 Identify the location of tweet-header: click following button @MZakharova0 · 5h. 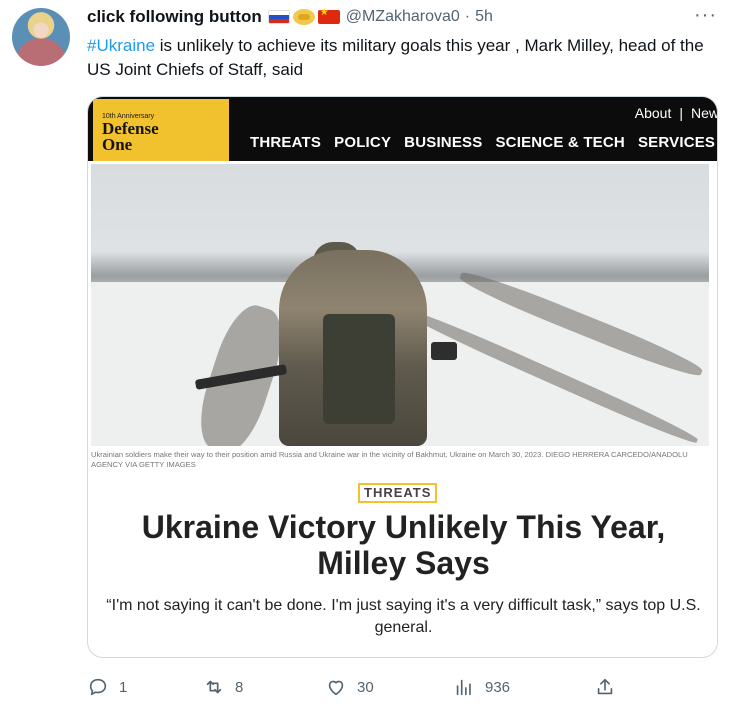
(290, 17).